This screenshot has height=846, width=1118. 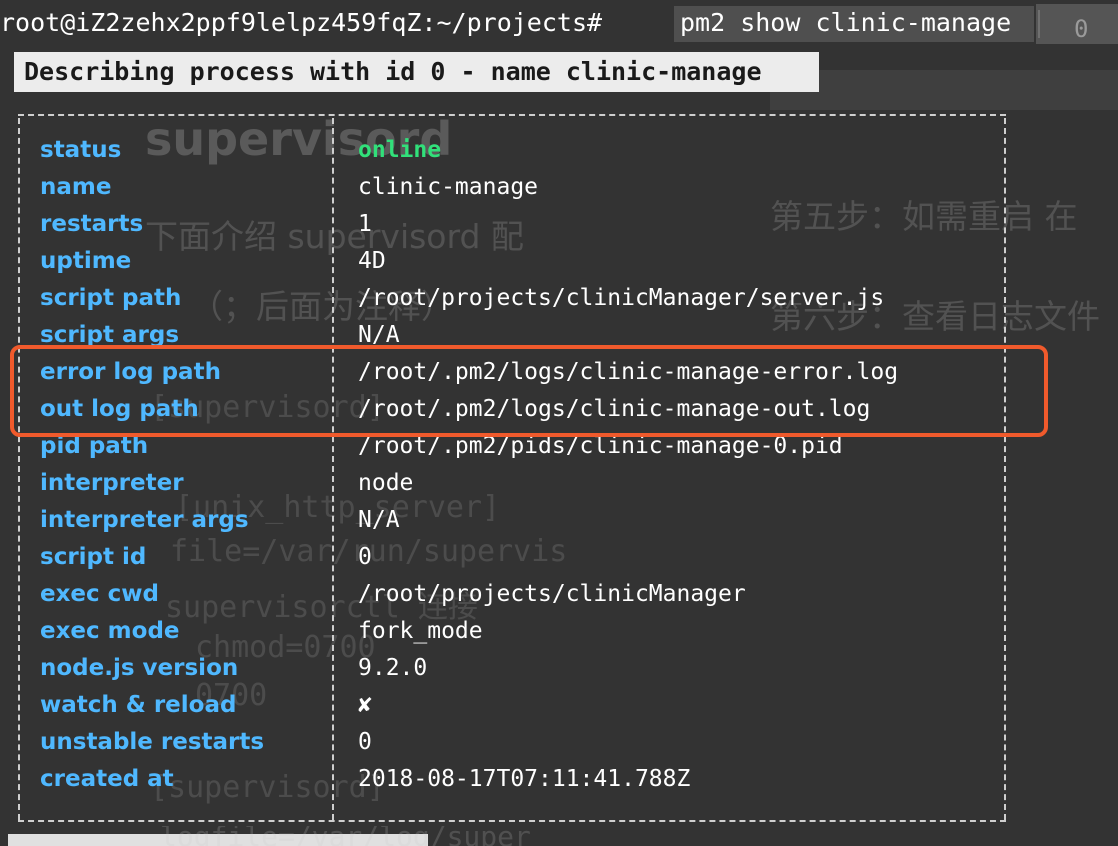 What do you see at coordinates (448, 187) in the screenshot?
I see `row-value: clinic-manage` at bounding box center [448, 187].